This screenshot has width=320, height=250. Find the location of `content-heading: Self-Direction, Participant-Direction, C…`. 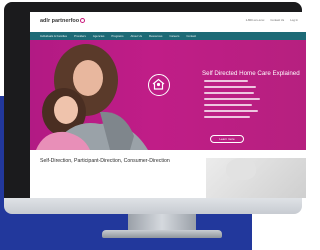

content-heading: Self-Direction, Participant-Direction, C… is located at coordinates (105, 161).